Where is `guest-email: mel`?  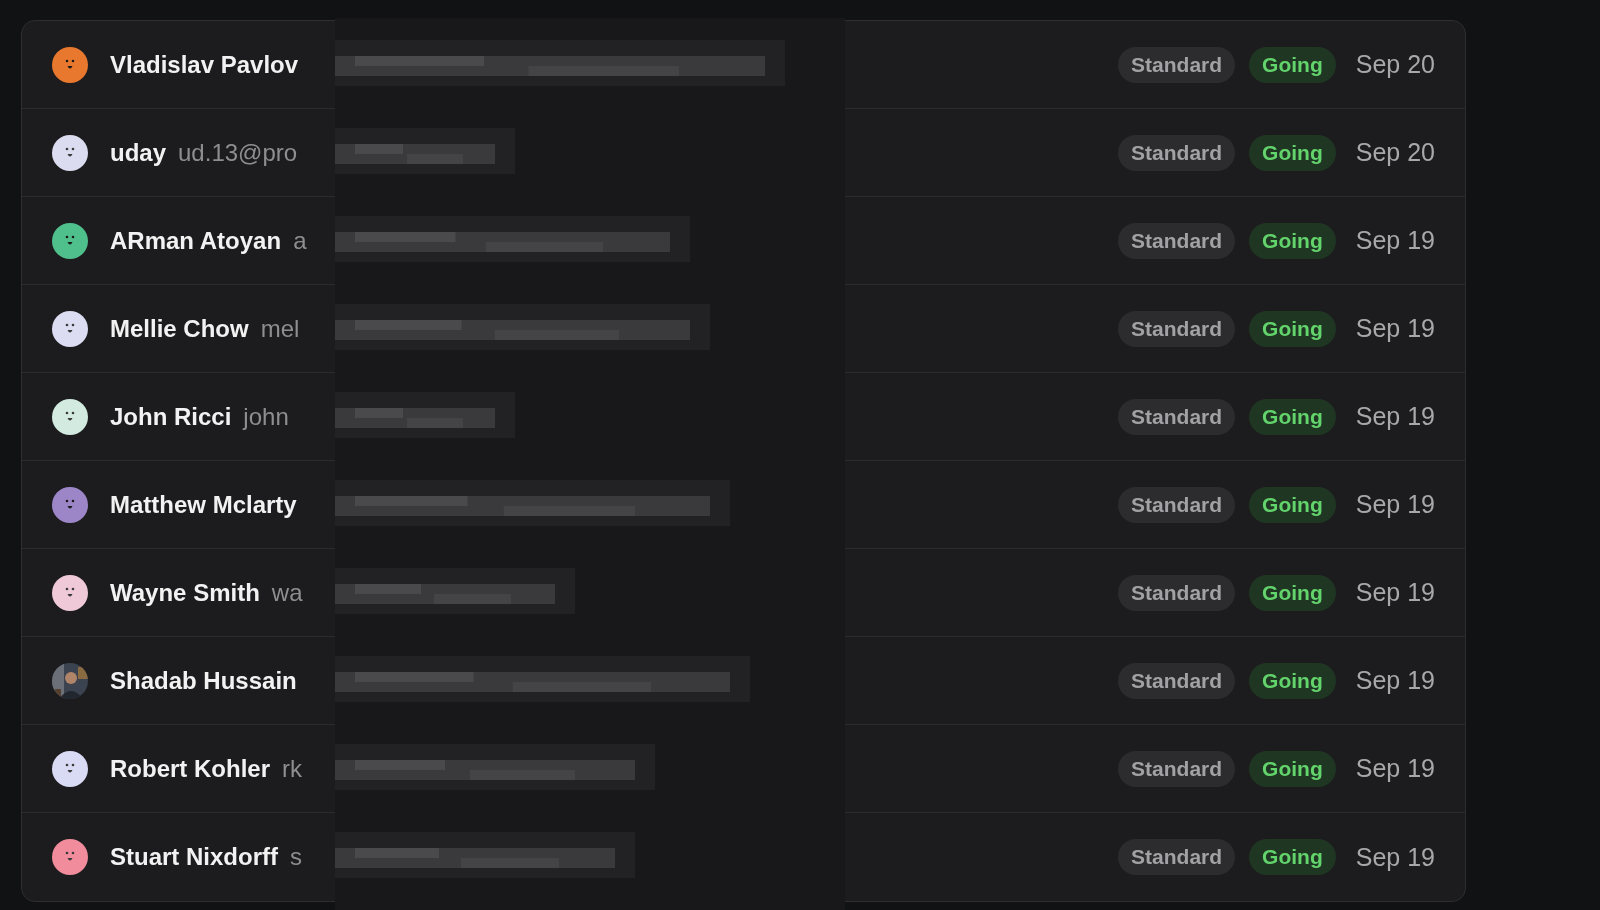
guest-email: mel is located at coordinates (280, 328).